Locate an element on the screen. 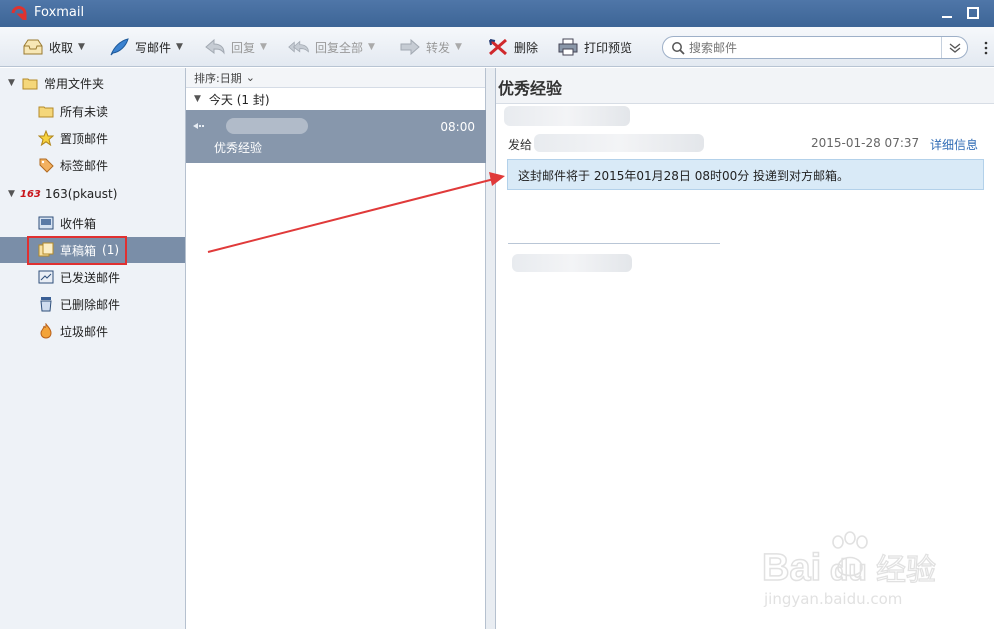 This screenshot has height=629, width=994. group-label: 今天 (1 封) is located at coordinates (239, 99).